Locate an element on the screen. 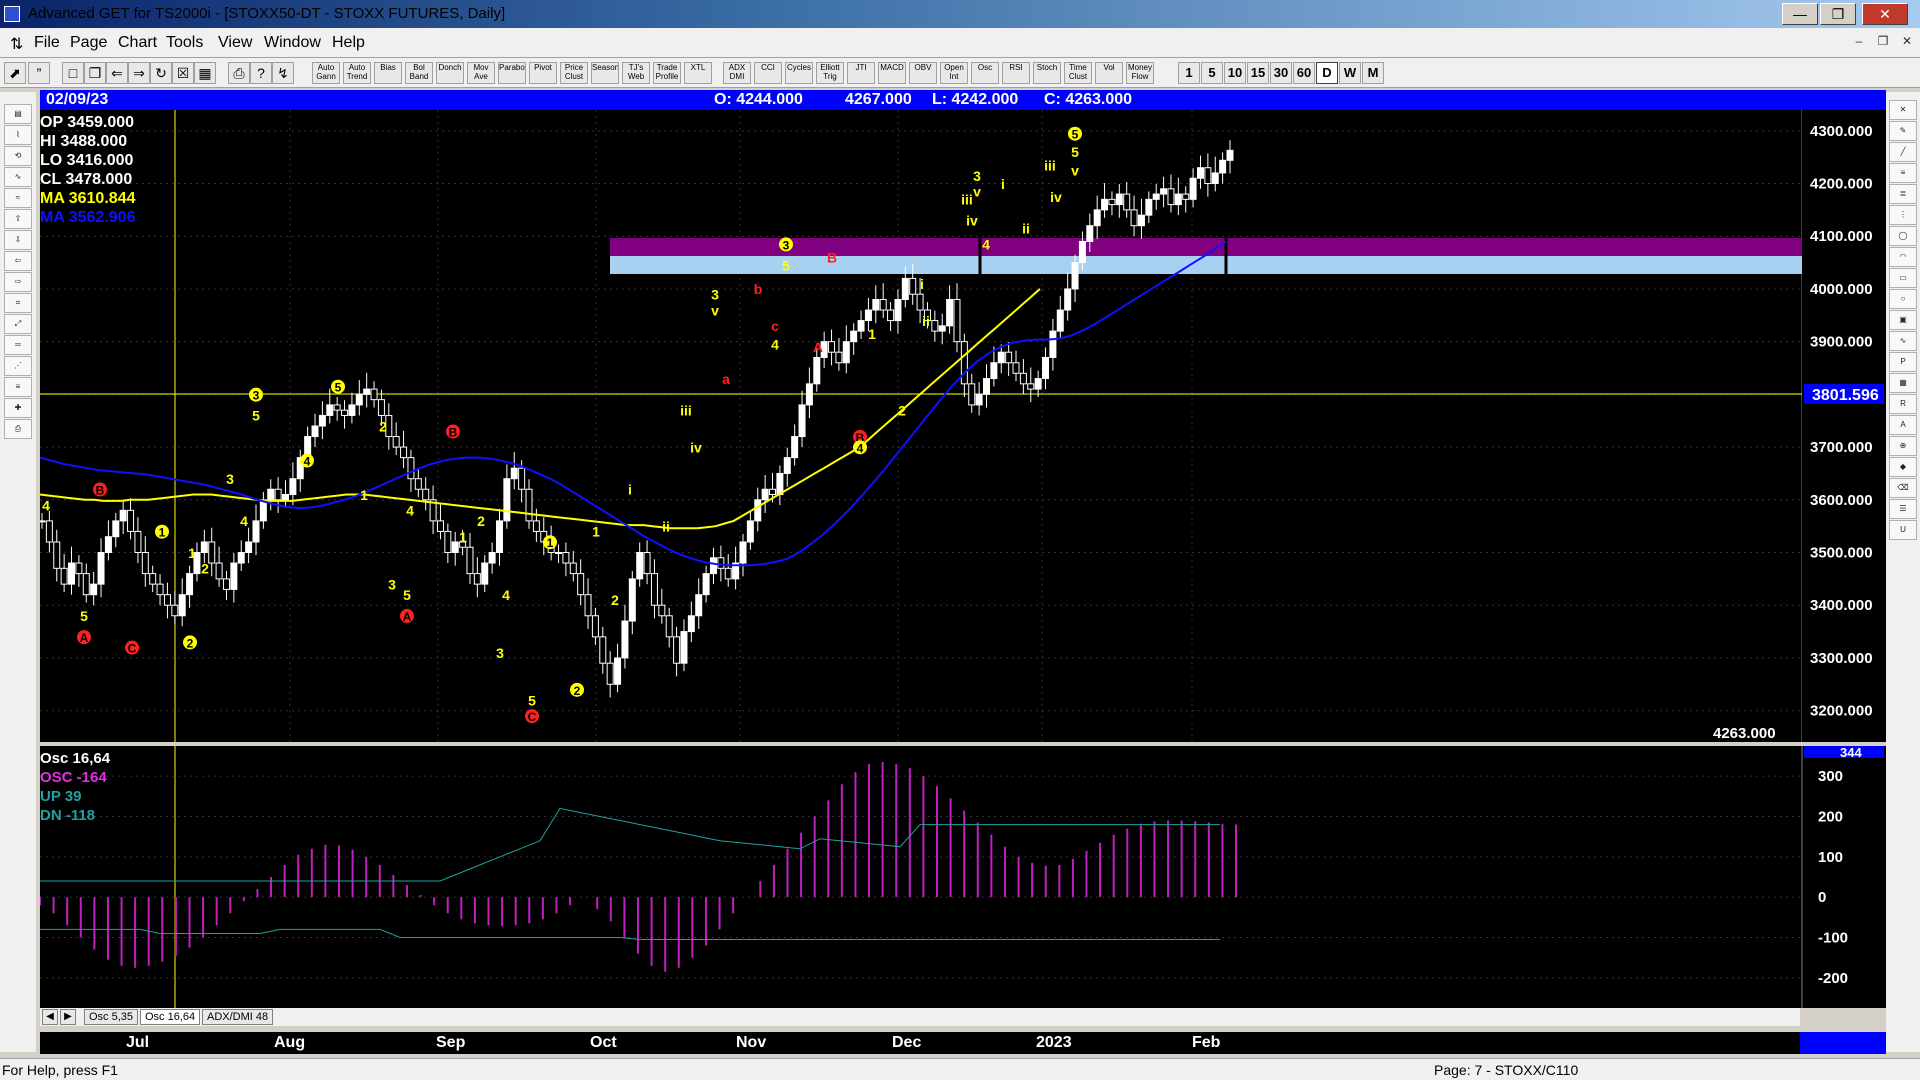 This screenshot has height=1080, width=1920. study-jti-button: JTI is located at coordinates (861, 73).